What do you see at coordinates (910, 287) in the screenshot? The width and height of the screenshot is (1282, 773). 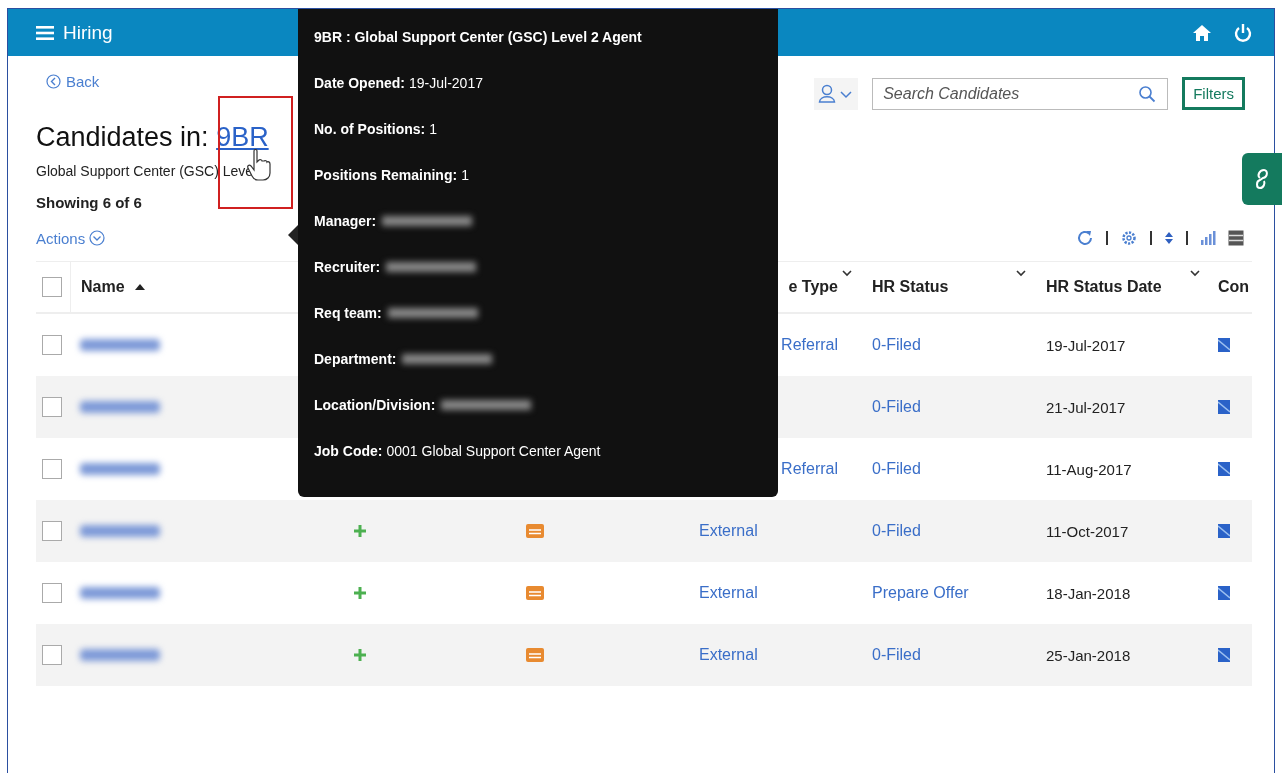 I see `column-header: HR Status` at bounding box center [910, 287].